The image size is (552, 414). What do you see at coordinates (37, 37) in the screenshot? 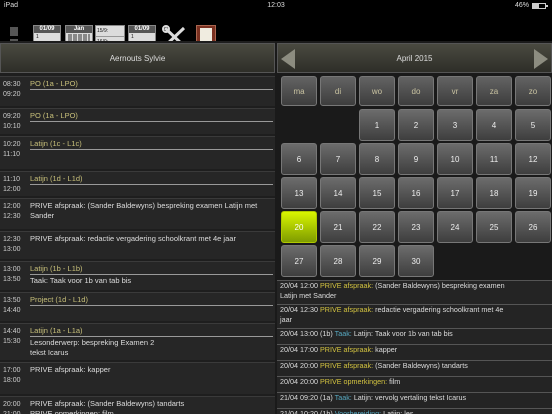
I see `day-view-row: 1` at bounding box center [37, 37].